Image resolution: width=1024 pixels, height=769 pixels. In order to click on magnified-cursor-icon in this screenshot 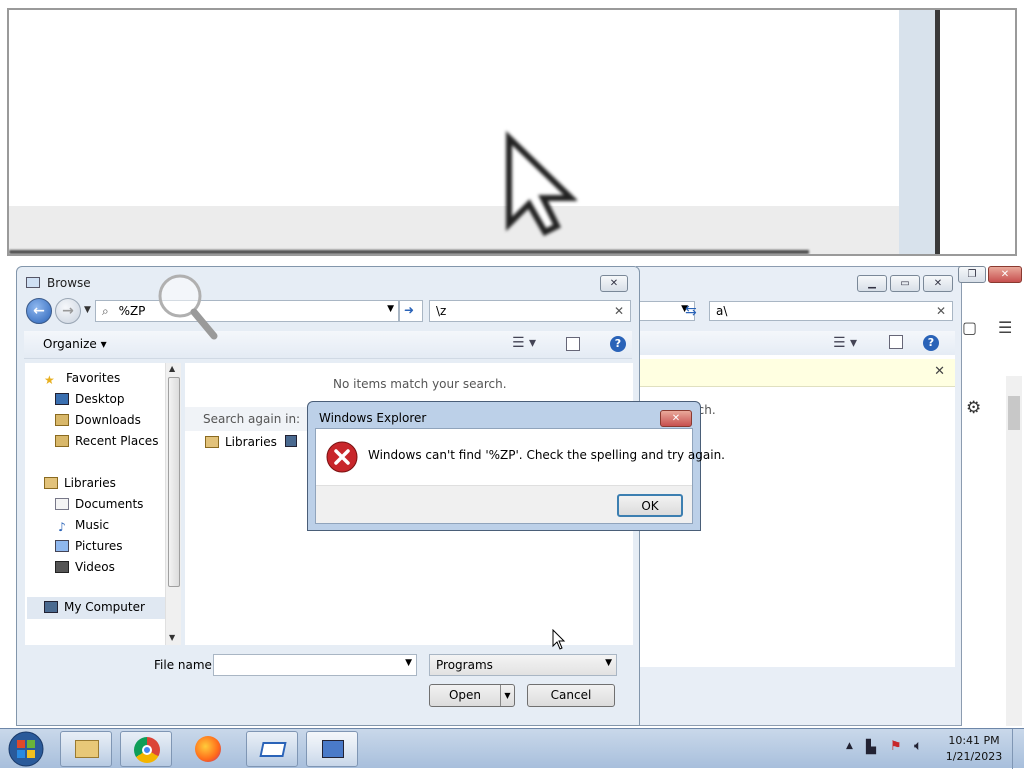, I will do `click(541, 183)`.